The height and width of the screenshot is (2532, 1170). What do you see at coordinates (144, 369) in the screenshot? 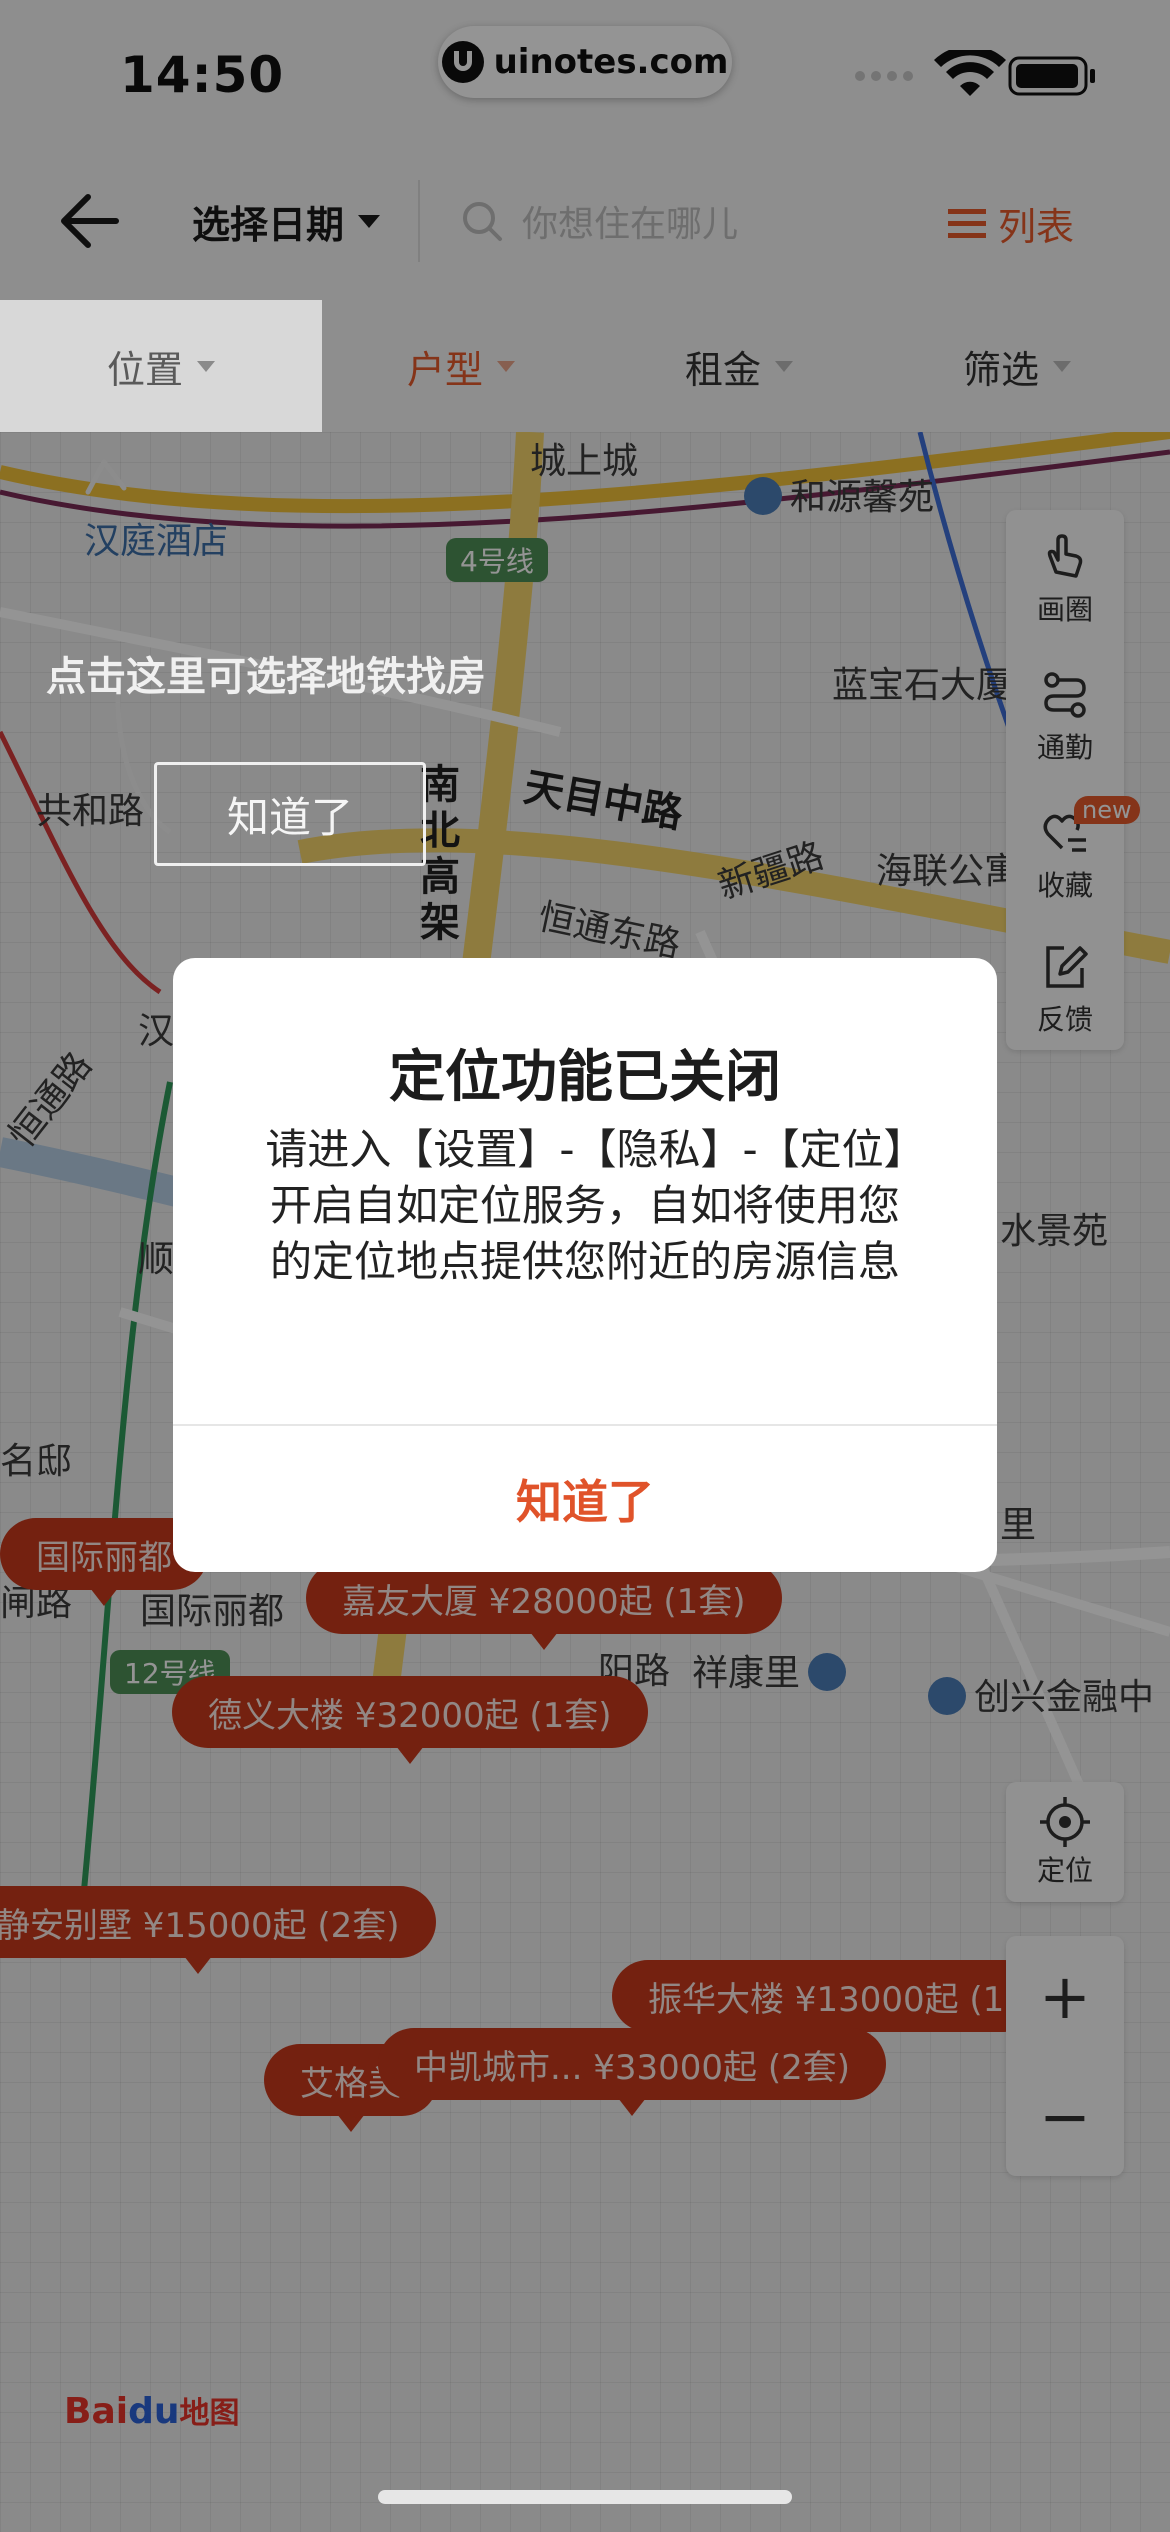
I see `filter-label: 位置` at bounding box center [144, 369].